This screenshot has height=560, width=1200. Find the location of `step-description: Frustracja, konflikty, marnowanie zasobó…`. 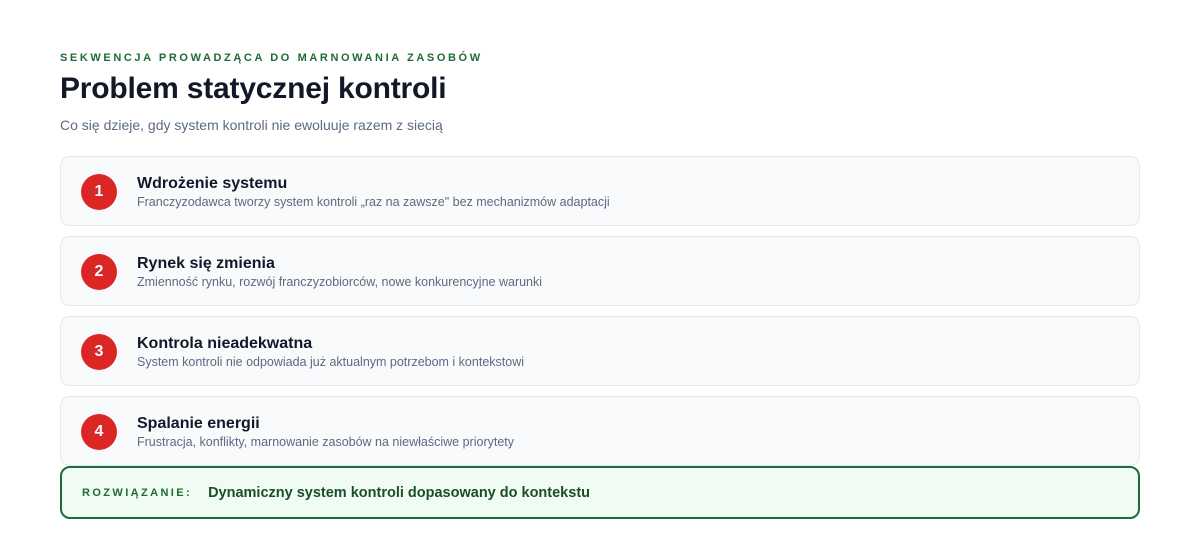

step-description: Frustracja, konflikty, marnowanie zasobó… is located at coordinates (326, 442).